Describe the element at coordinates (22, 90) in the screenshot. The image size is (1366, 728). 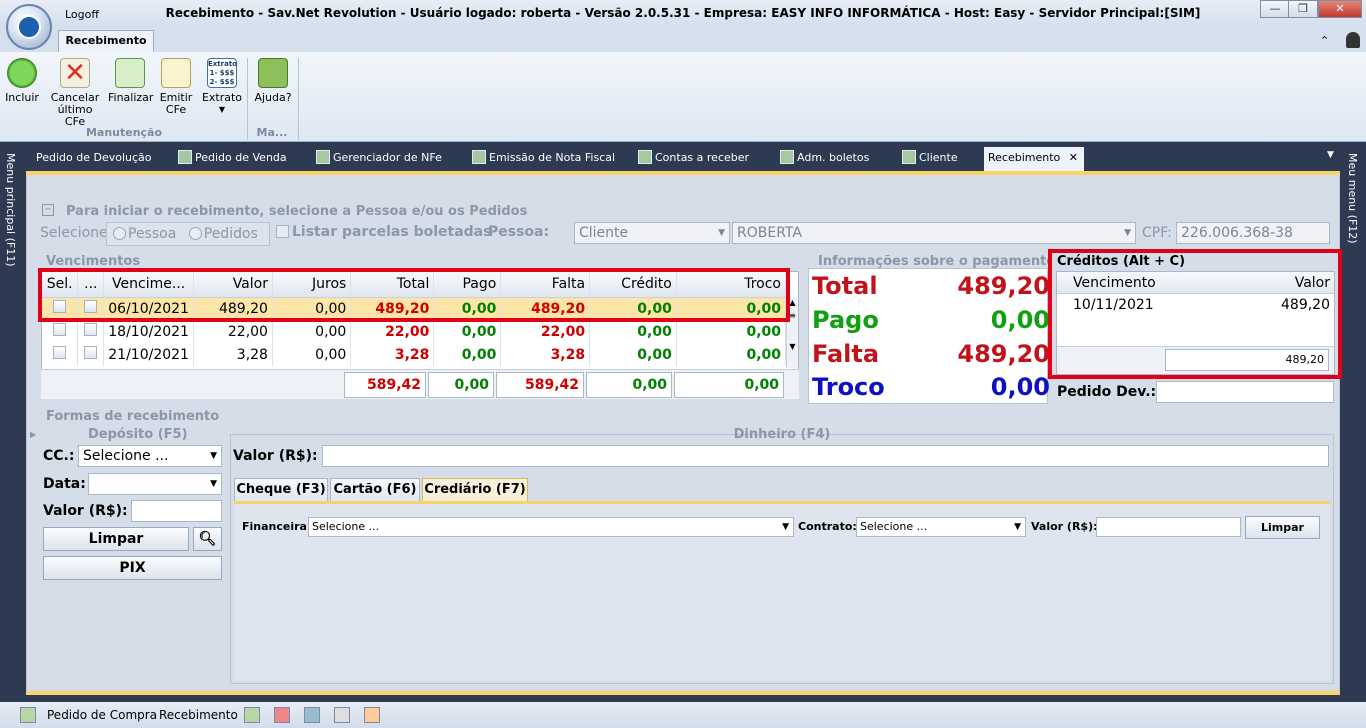
I see `incluir-button: Incluir` at that location.